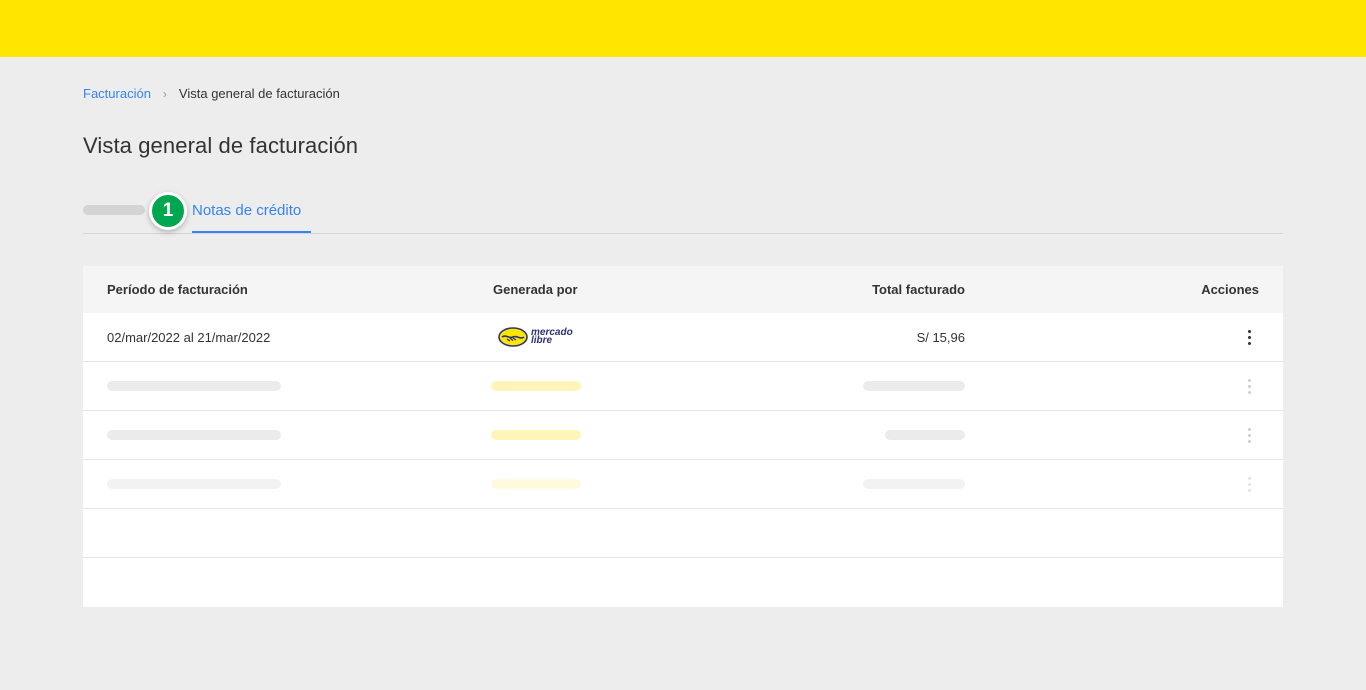  I want to click on tab-placeholder, so click(114, 210).